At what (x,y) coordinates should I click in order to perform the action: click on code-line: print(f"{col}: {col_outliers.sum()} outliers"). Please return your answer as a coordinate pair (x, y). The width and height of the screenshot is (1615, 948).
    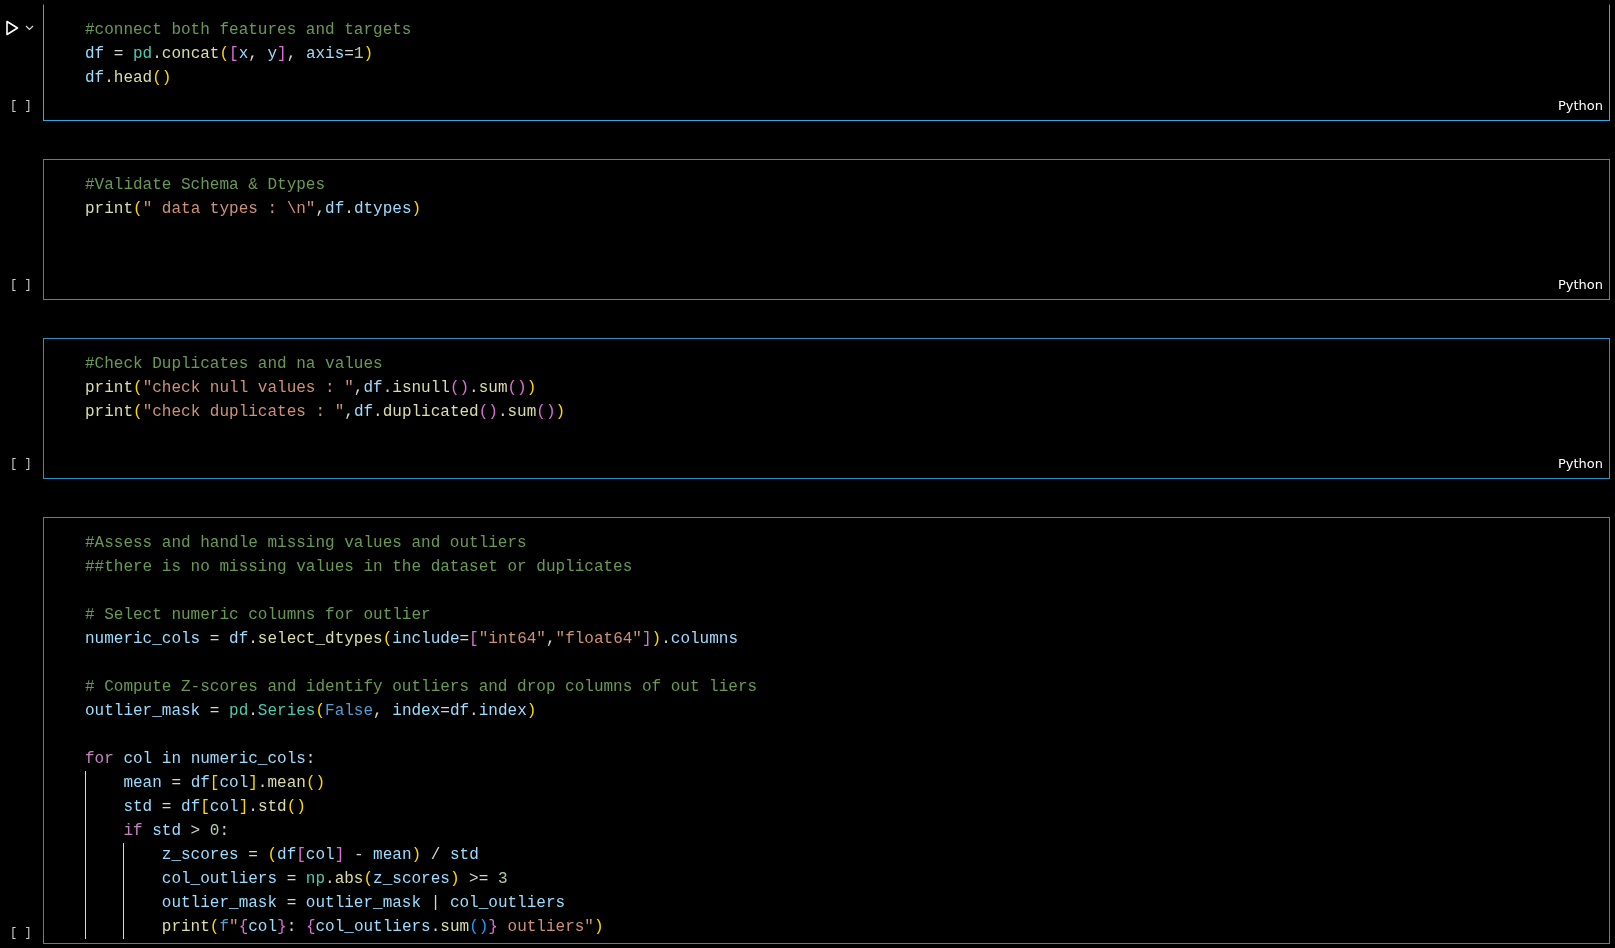
    Looking at the image, I should click on (382, 927).